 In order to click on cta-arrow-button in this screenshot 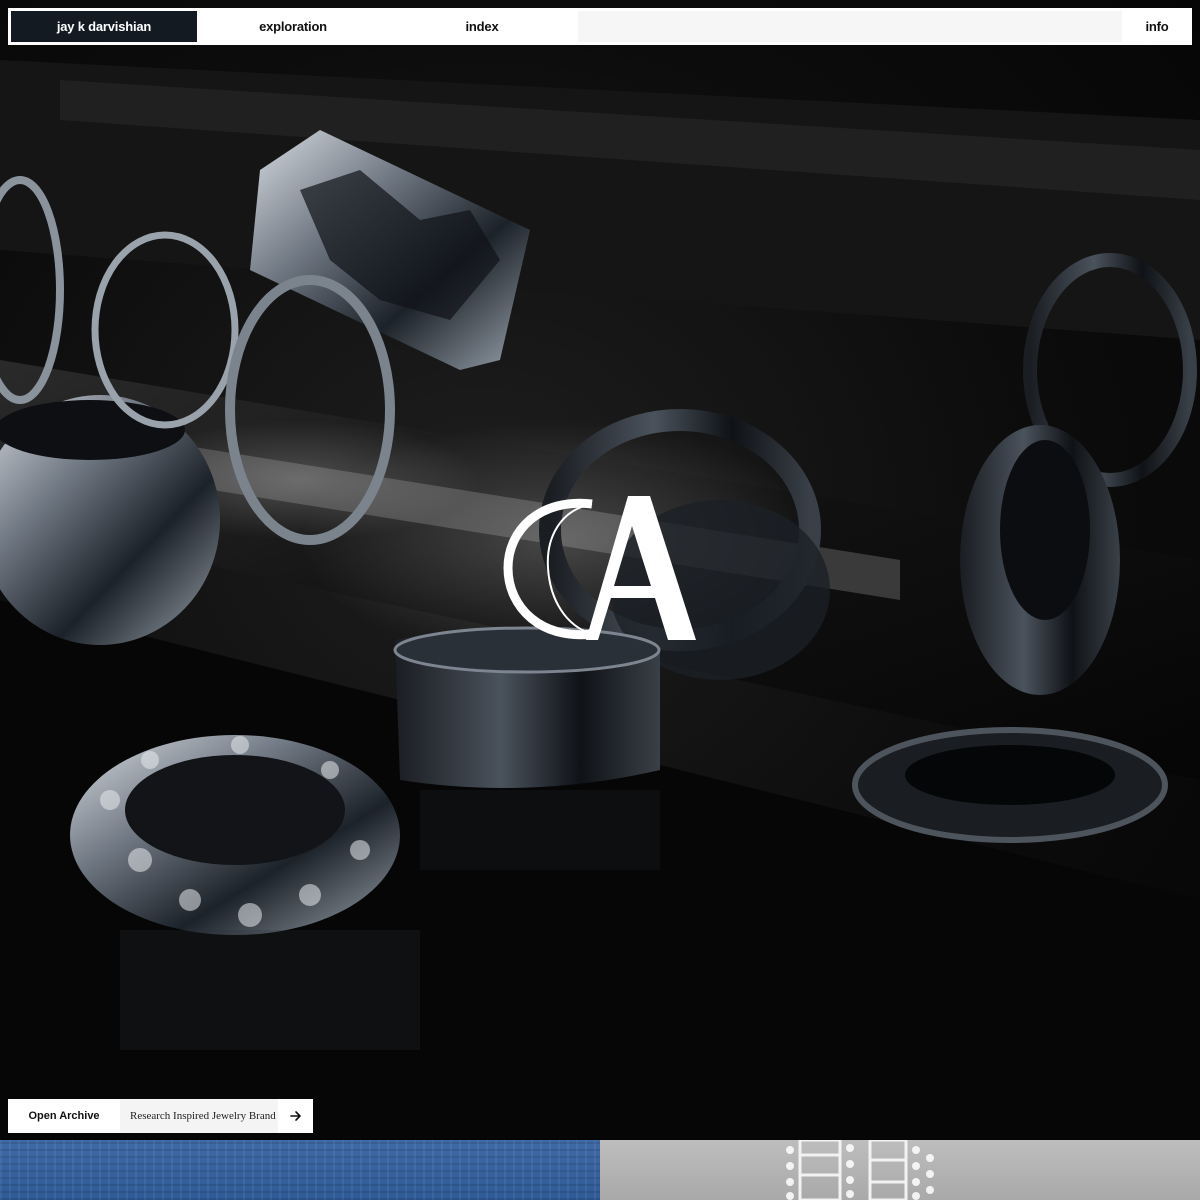, I will do `click(295, 1116)`.